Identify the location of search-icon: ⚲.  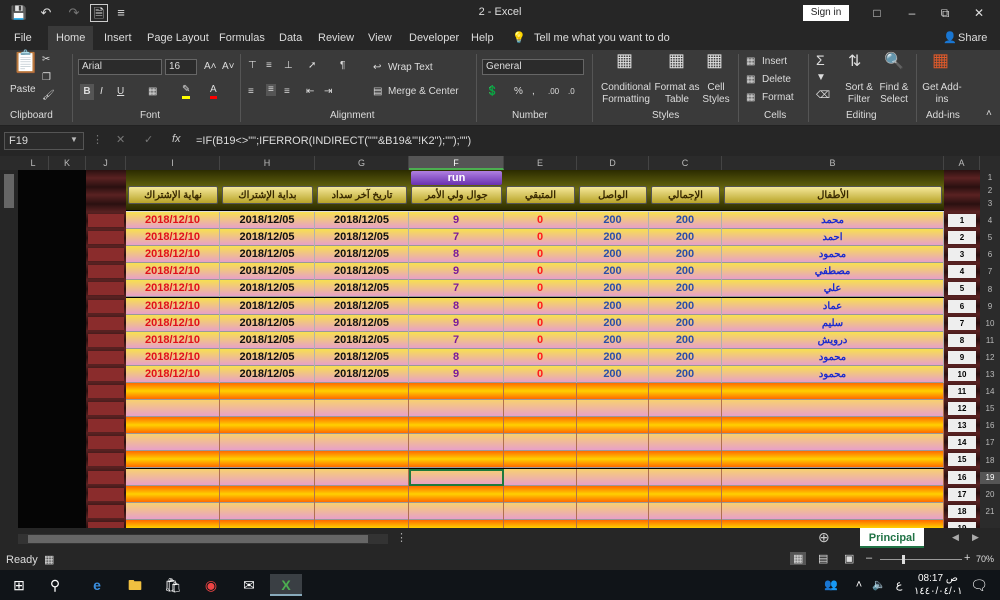
(55, 585).